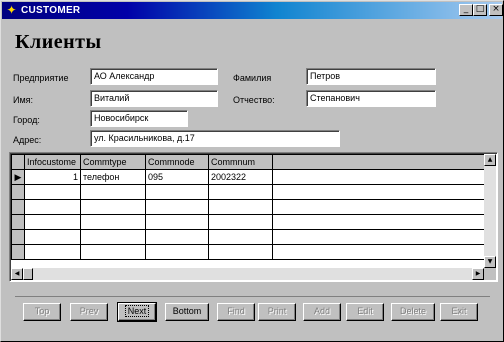  What do you see at coordinates (154, 76) in the screenshot?
I see `company-field: АО Александр` at bounding box center [154, 76].